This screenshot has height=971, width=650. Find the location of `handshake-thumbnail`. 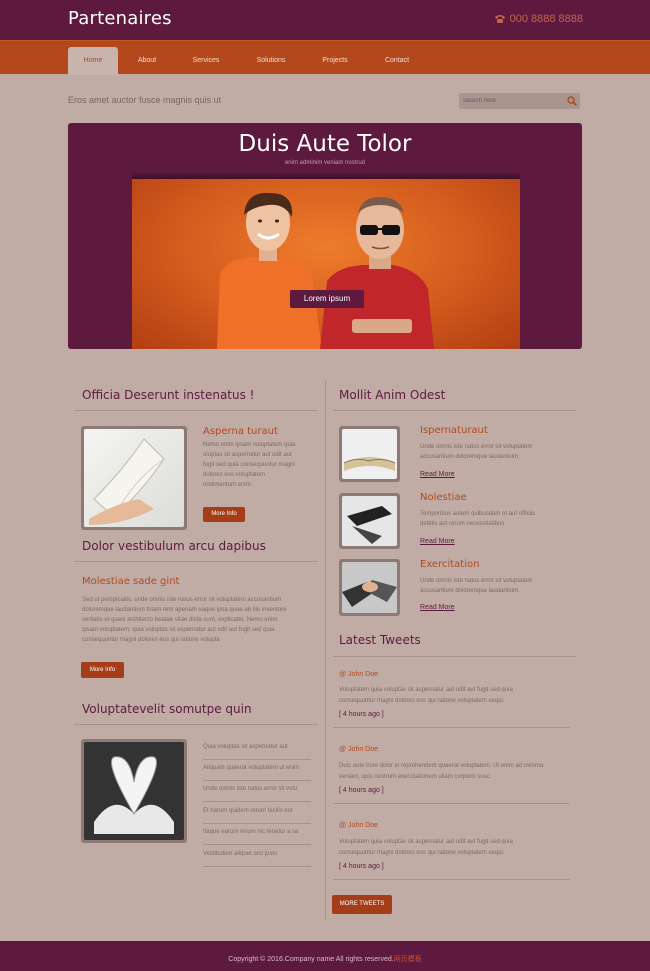

handshake-thumbnail is located at coordinates (369, 587).